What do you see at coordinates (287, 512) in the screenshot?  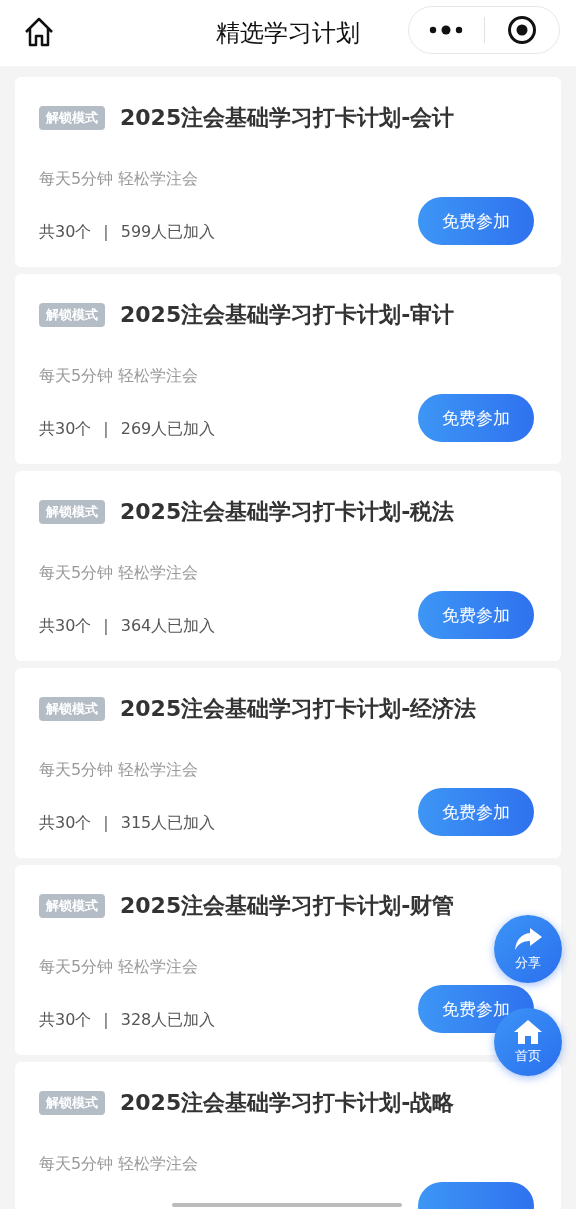 I see `plan-title: 2025注会基础学习打卡计划-税法` at bounding box center [287, 512].